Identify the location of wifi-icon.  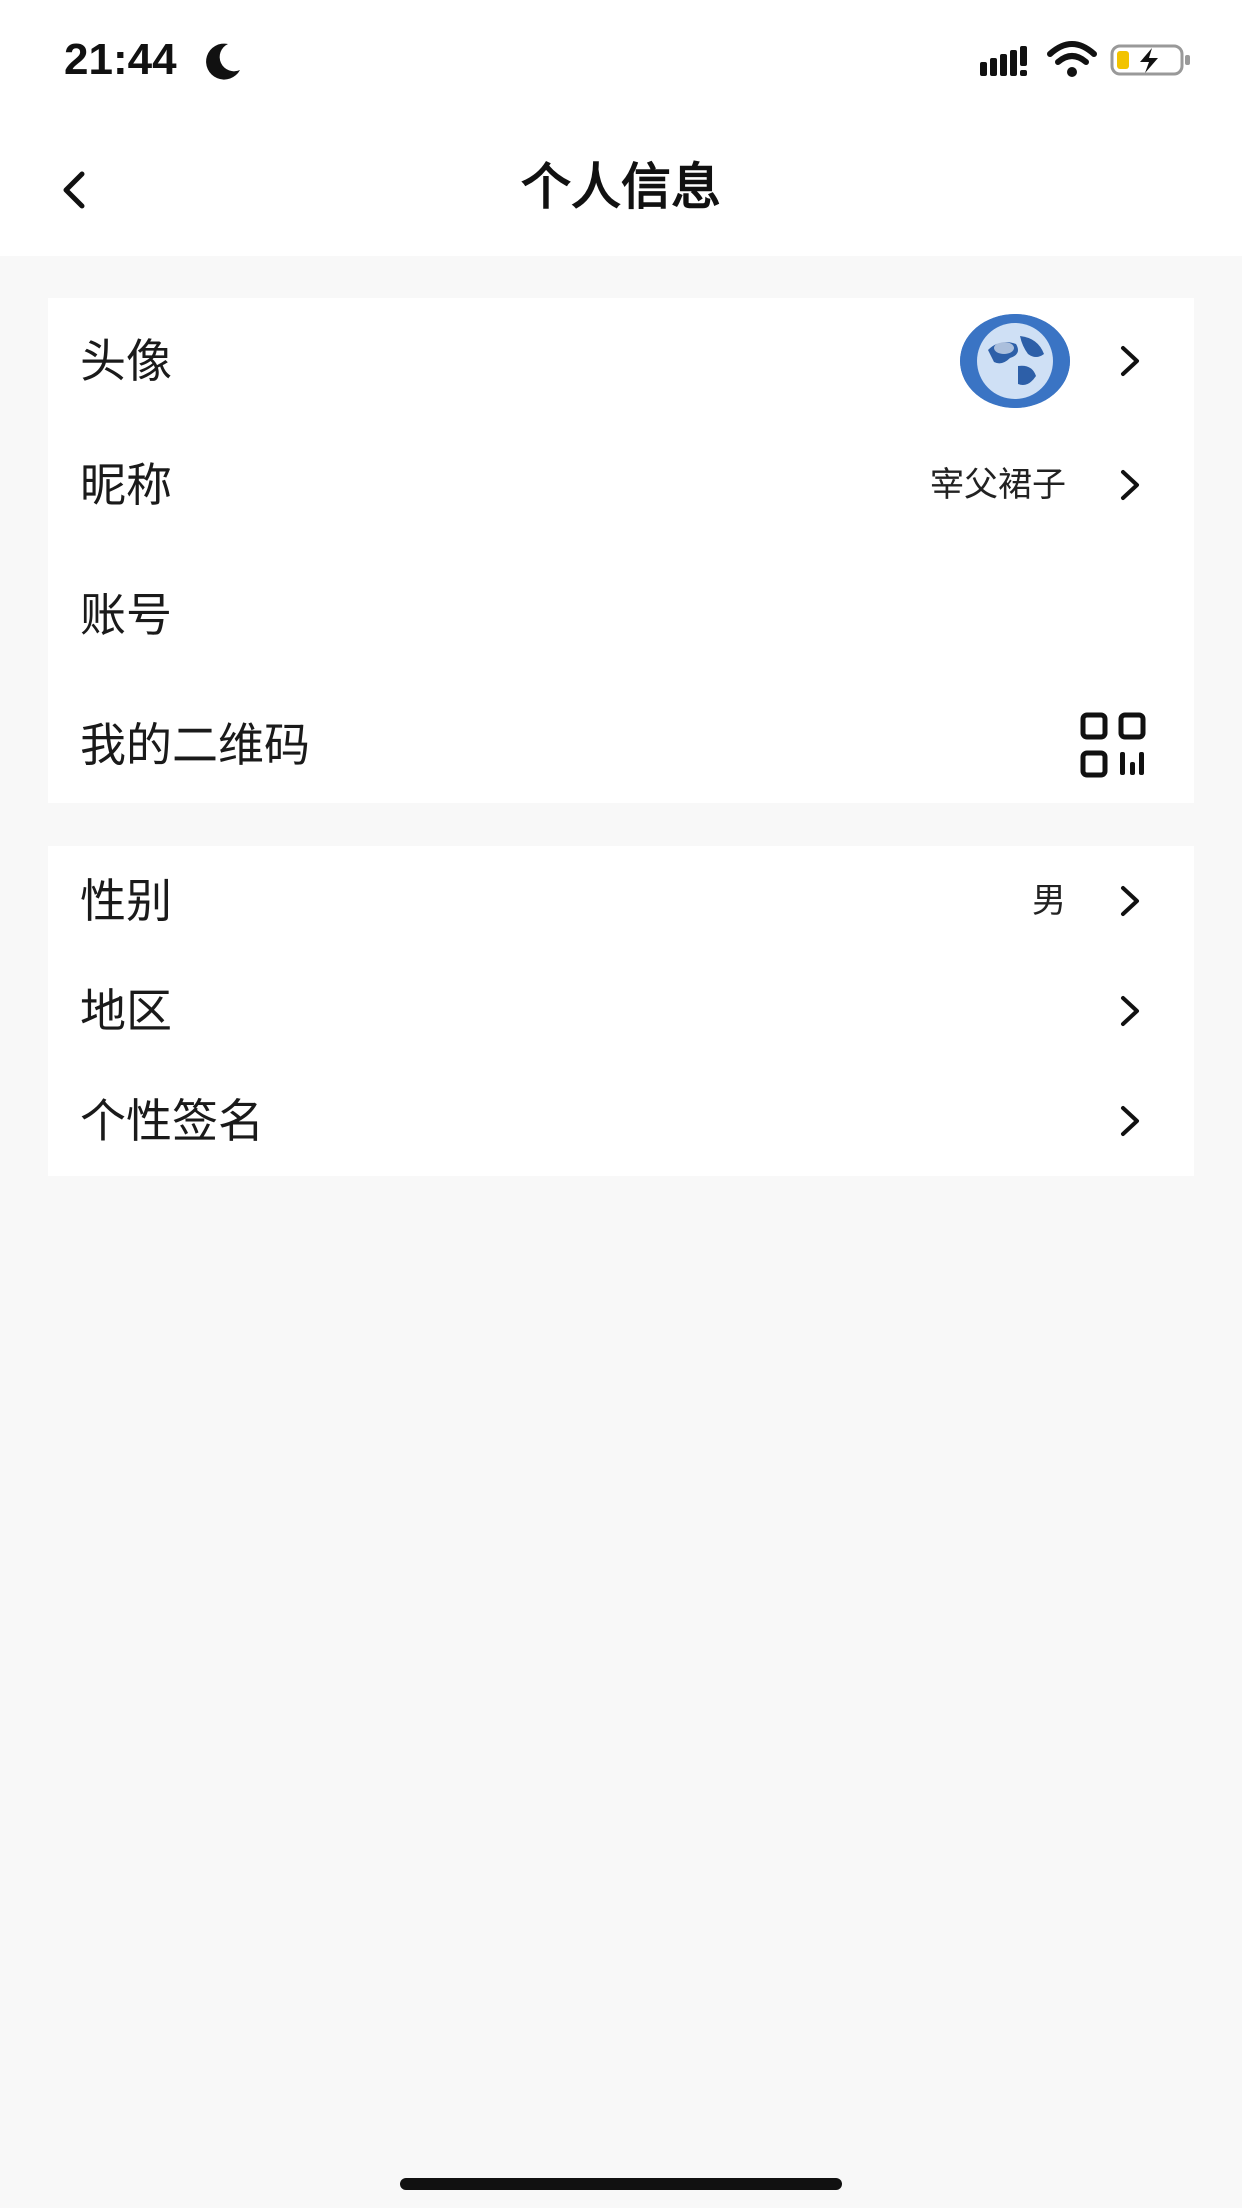
(1072, 59).